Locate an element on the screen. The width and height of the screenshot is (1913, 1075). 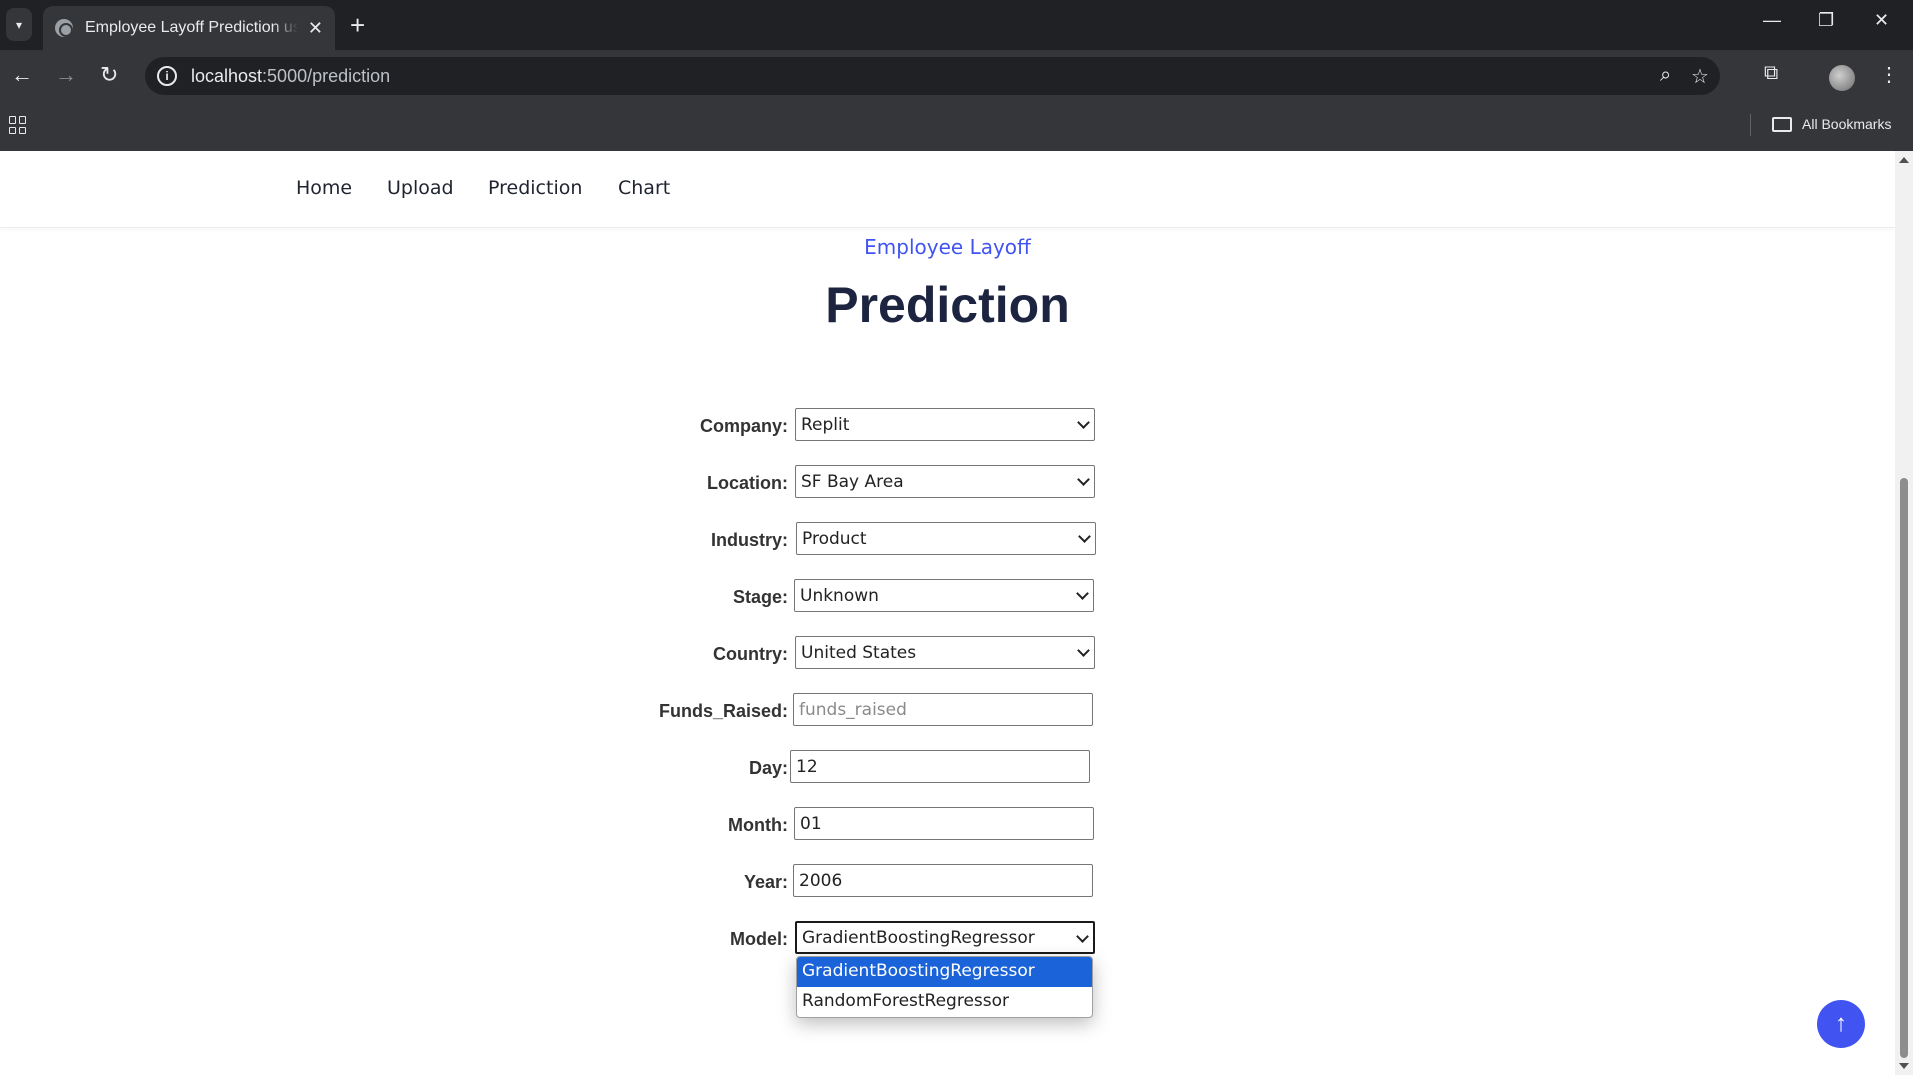
country-select: United States is located at coordinates (945, 652).